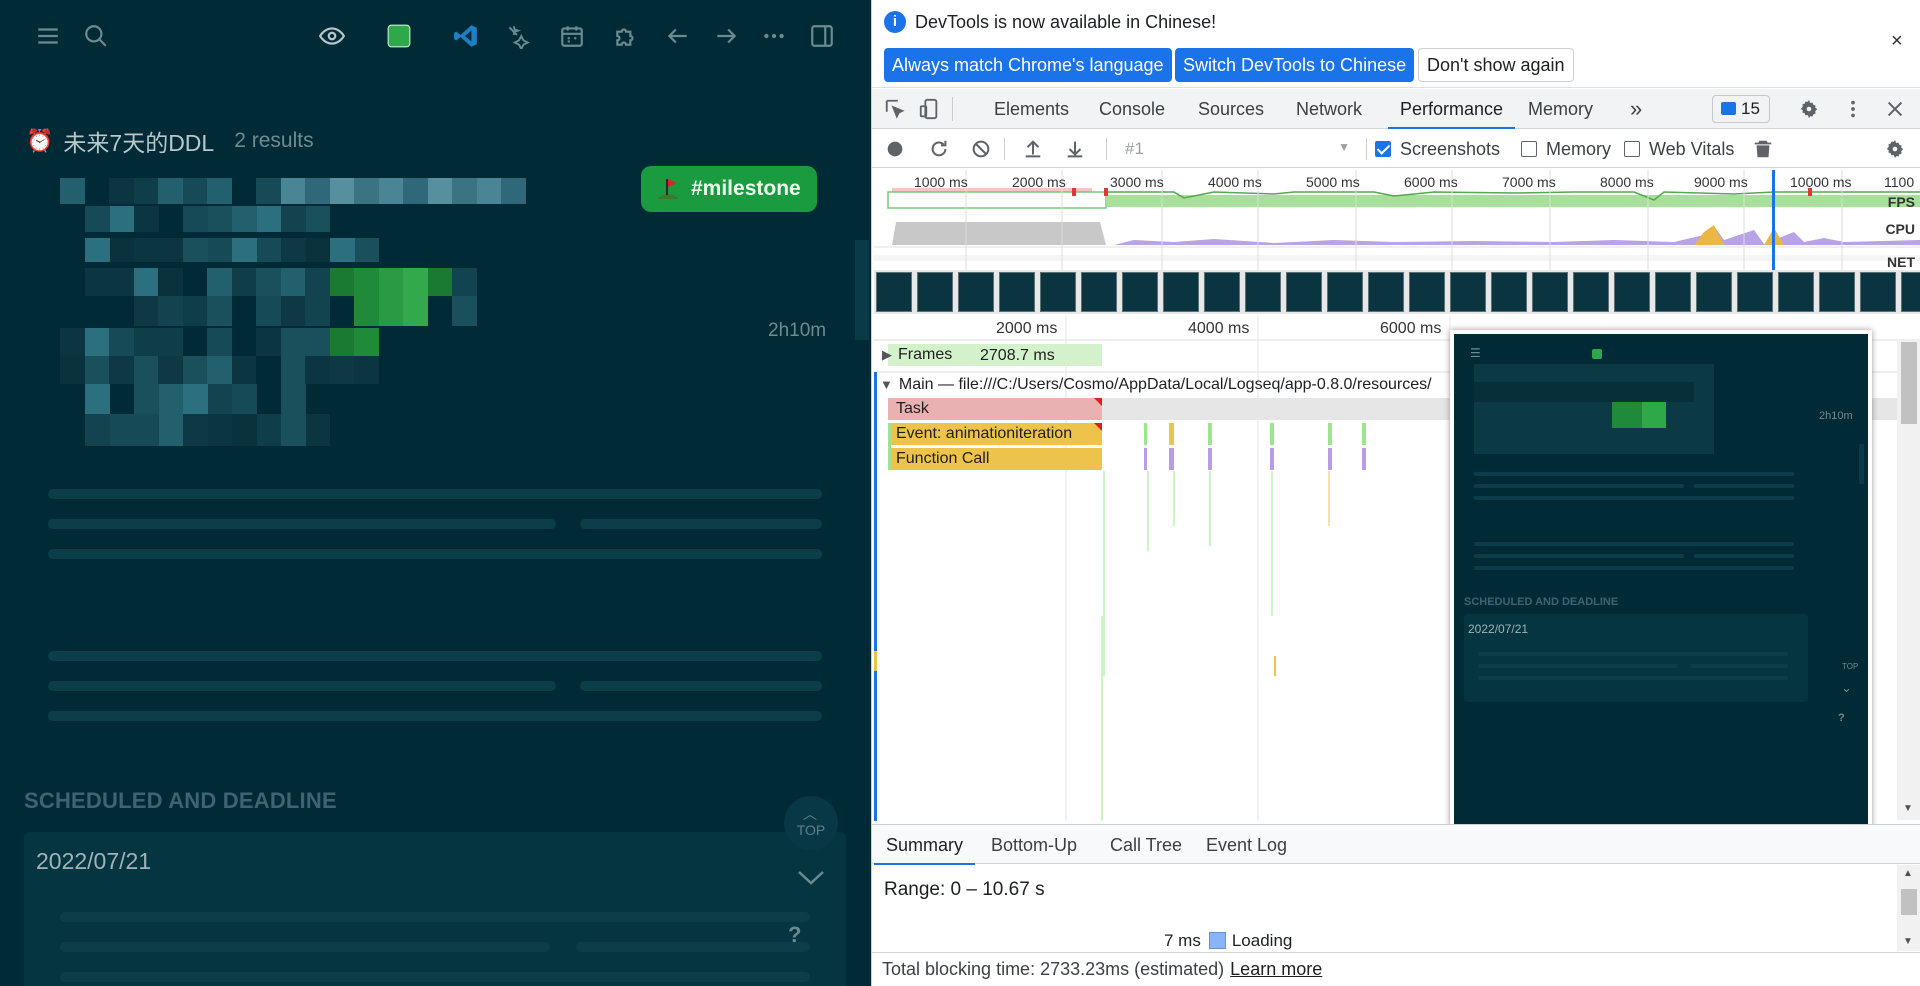 The image size is (1920, 986). What do you see at coordinates (939, 149) in the screenshot?
I see `reload-record-icon` at bounding box center [939, 149].